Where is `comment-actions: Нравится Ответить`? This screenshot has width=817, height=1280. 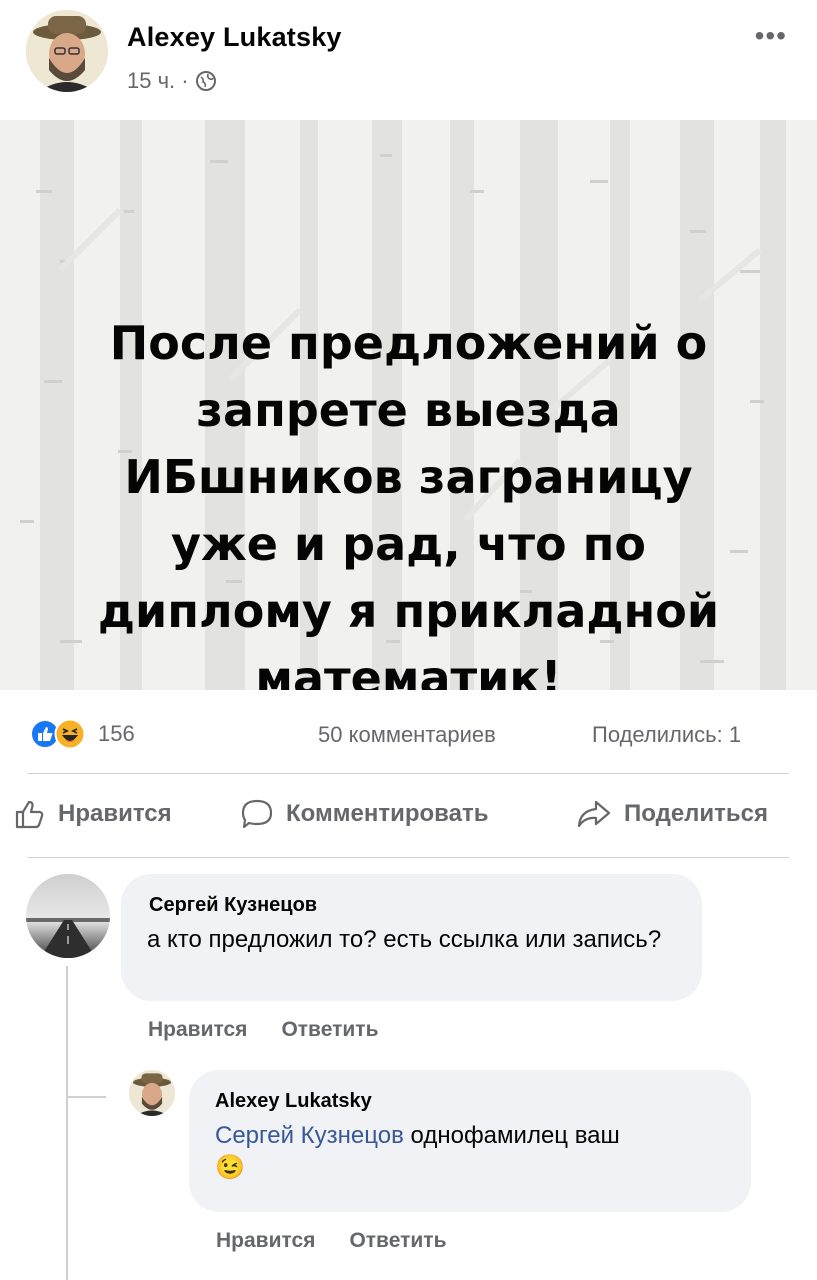 comment-actions: Нравится Ответить is located at coordinates (263, 1030).